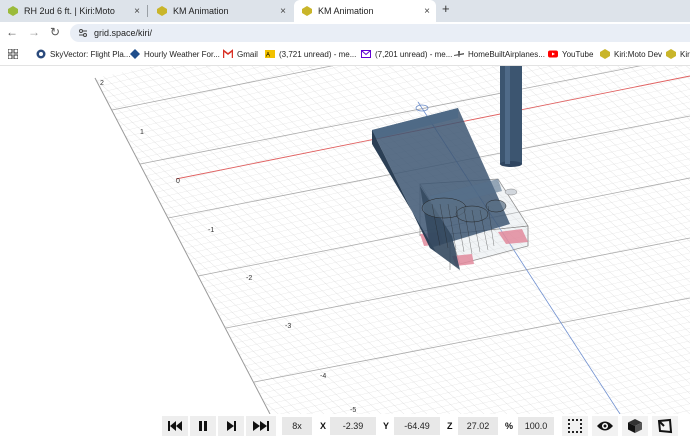  I want to click on percent-label: %, so click(509, 426).